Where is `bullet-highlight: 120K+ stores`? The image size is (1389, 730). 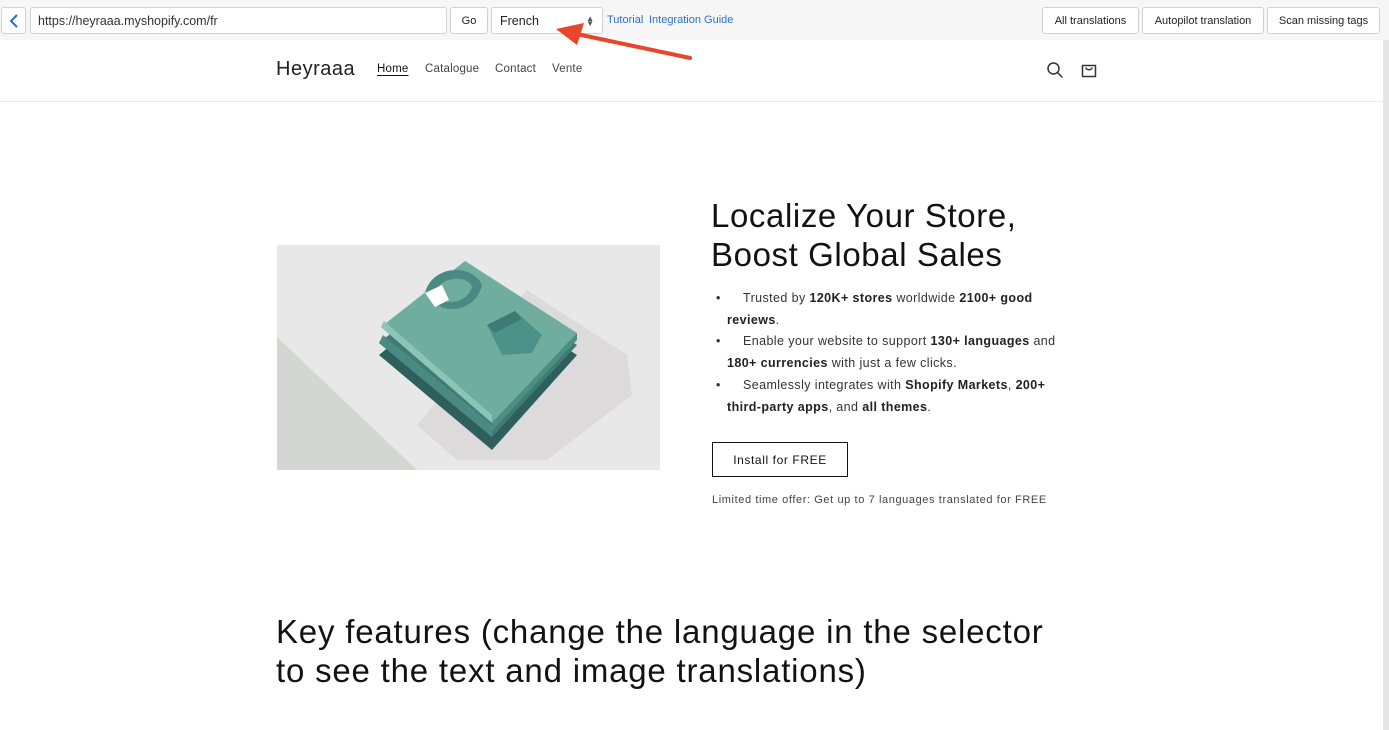 bullet-highlight: 120K+ stores is located at coordinates (851, 298).